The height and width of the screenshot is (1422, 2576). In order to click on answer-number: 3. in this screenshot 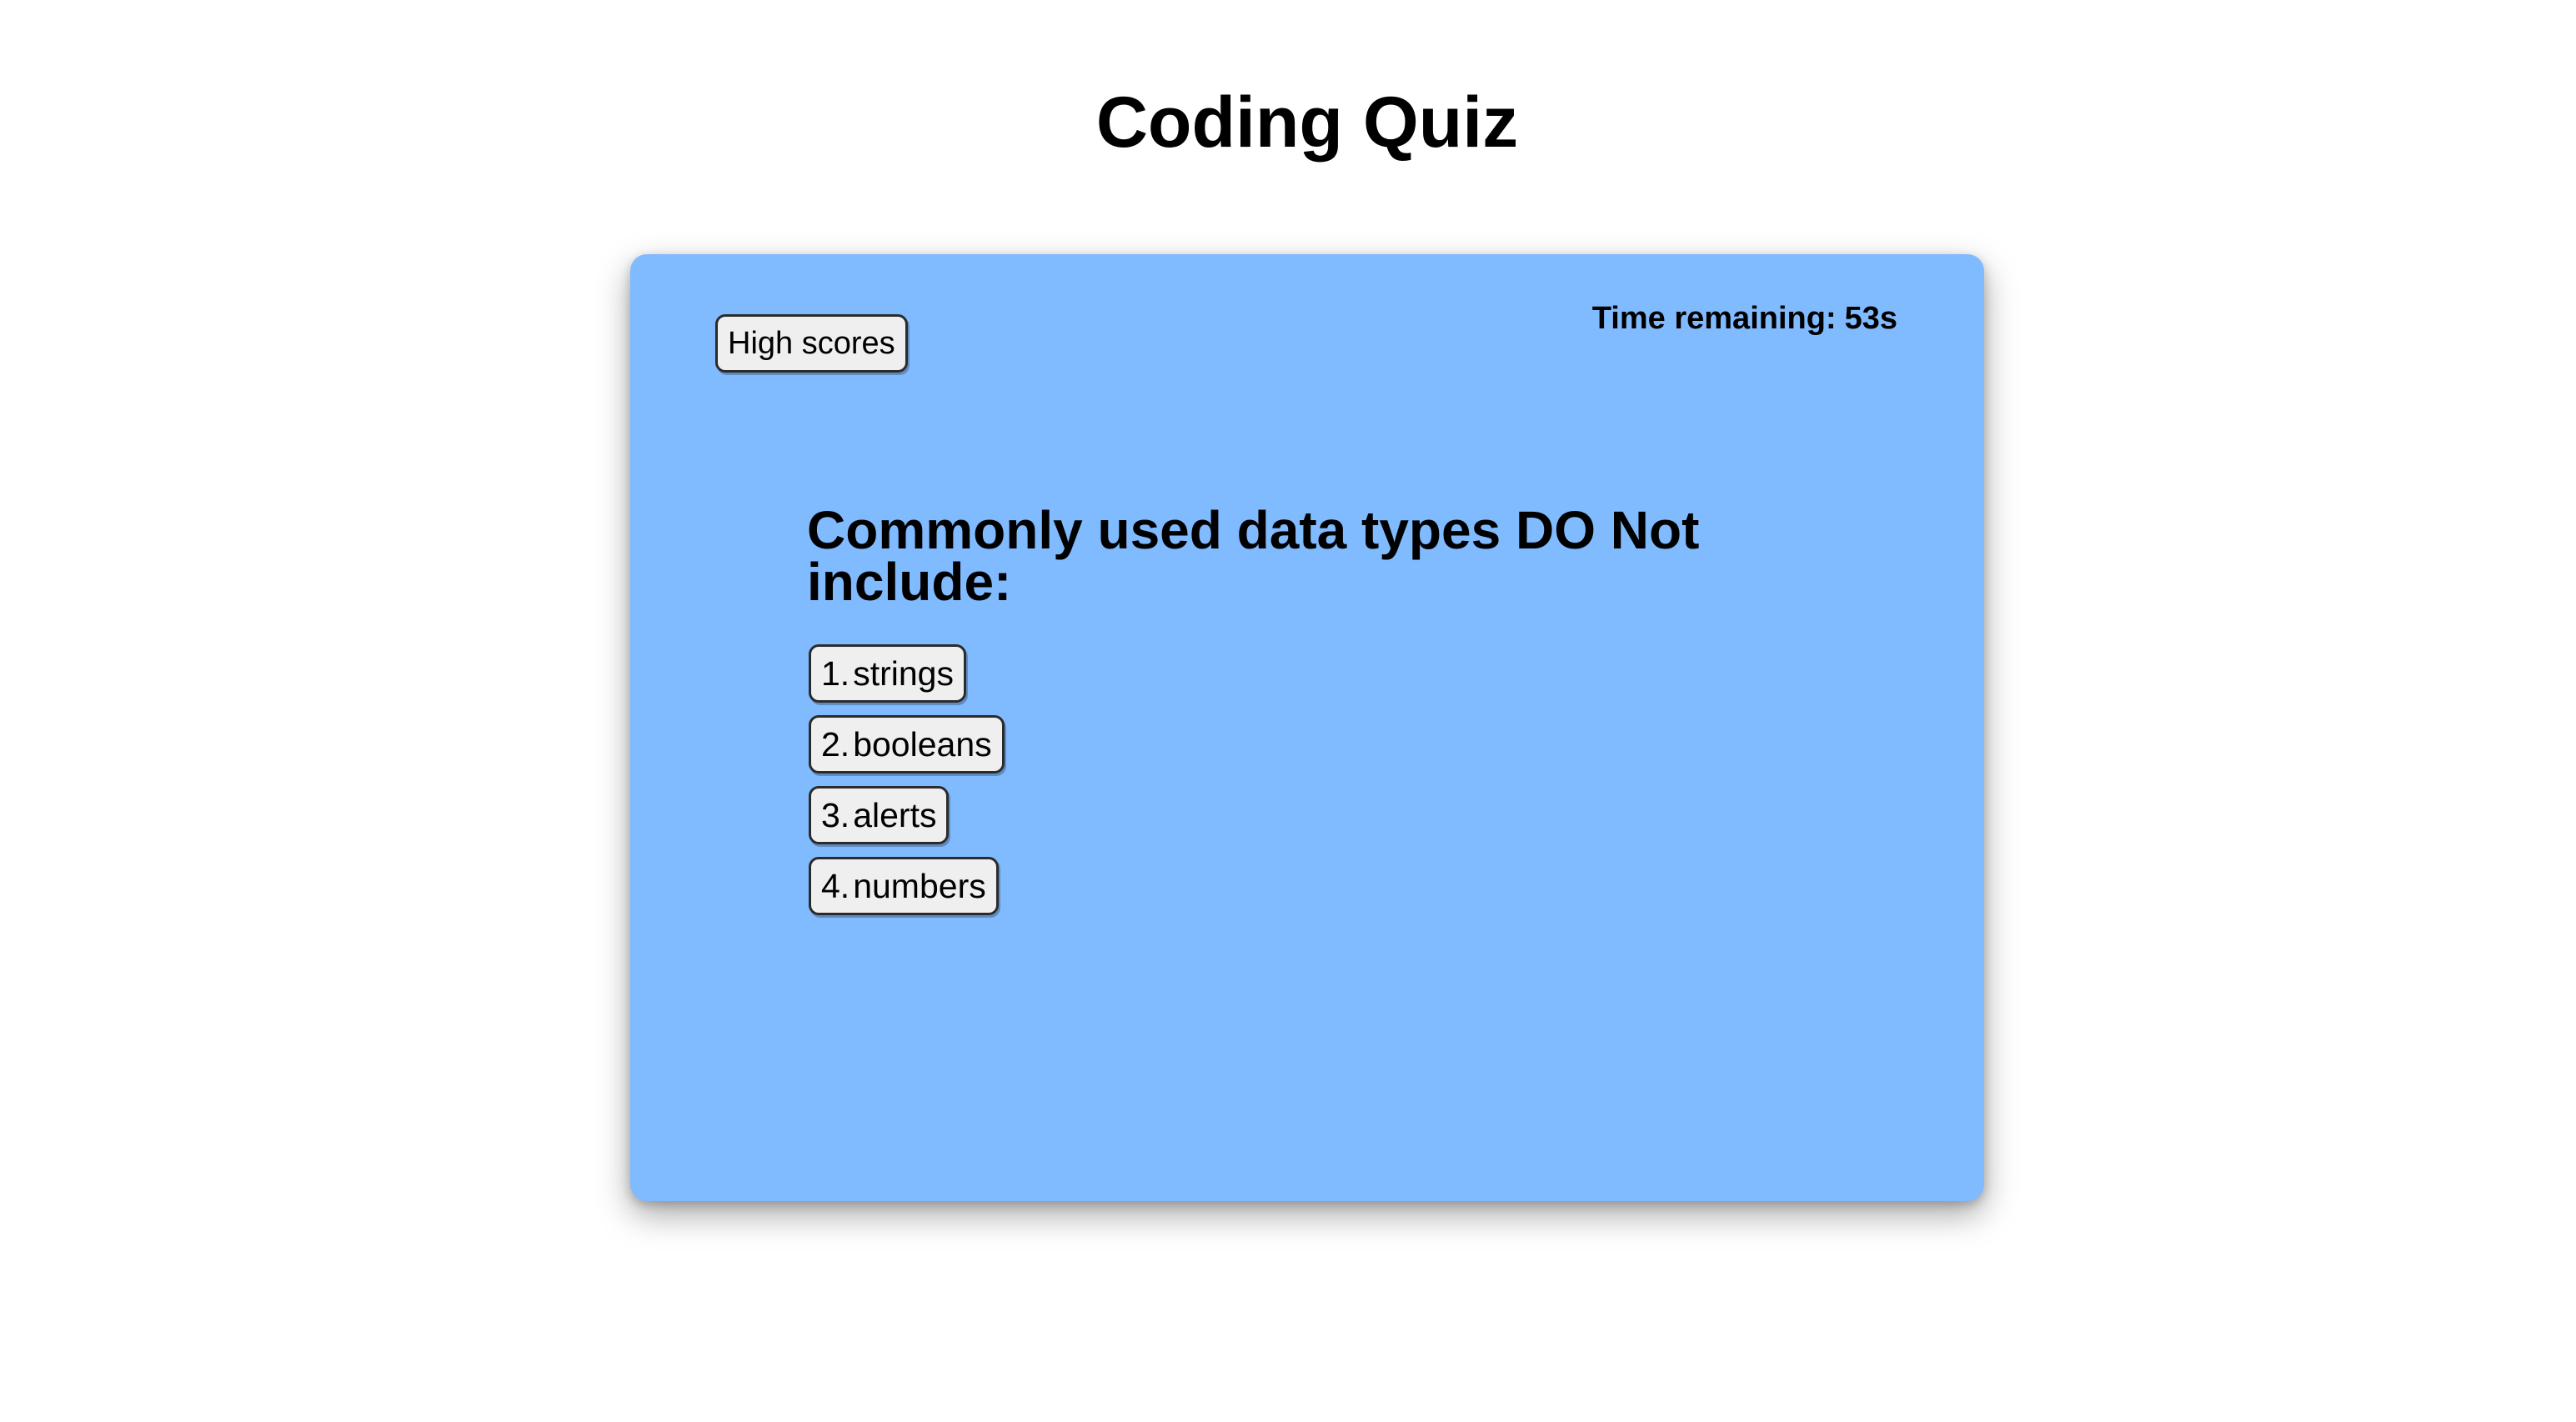, I will do `click(835, 815)`.